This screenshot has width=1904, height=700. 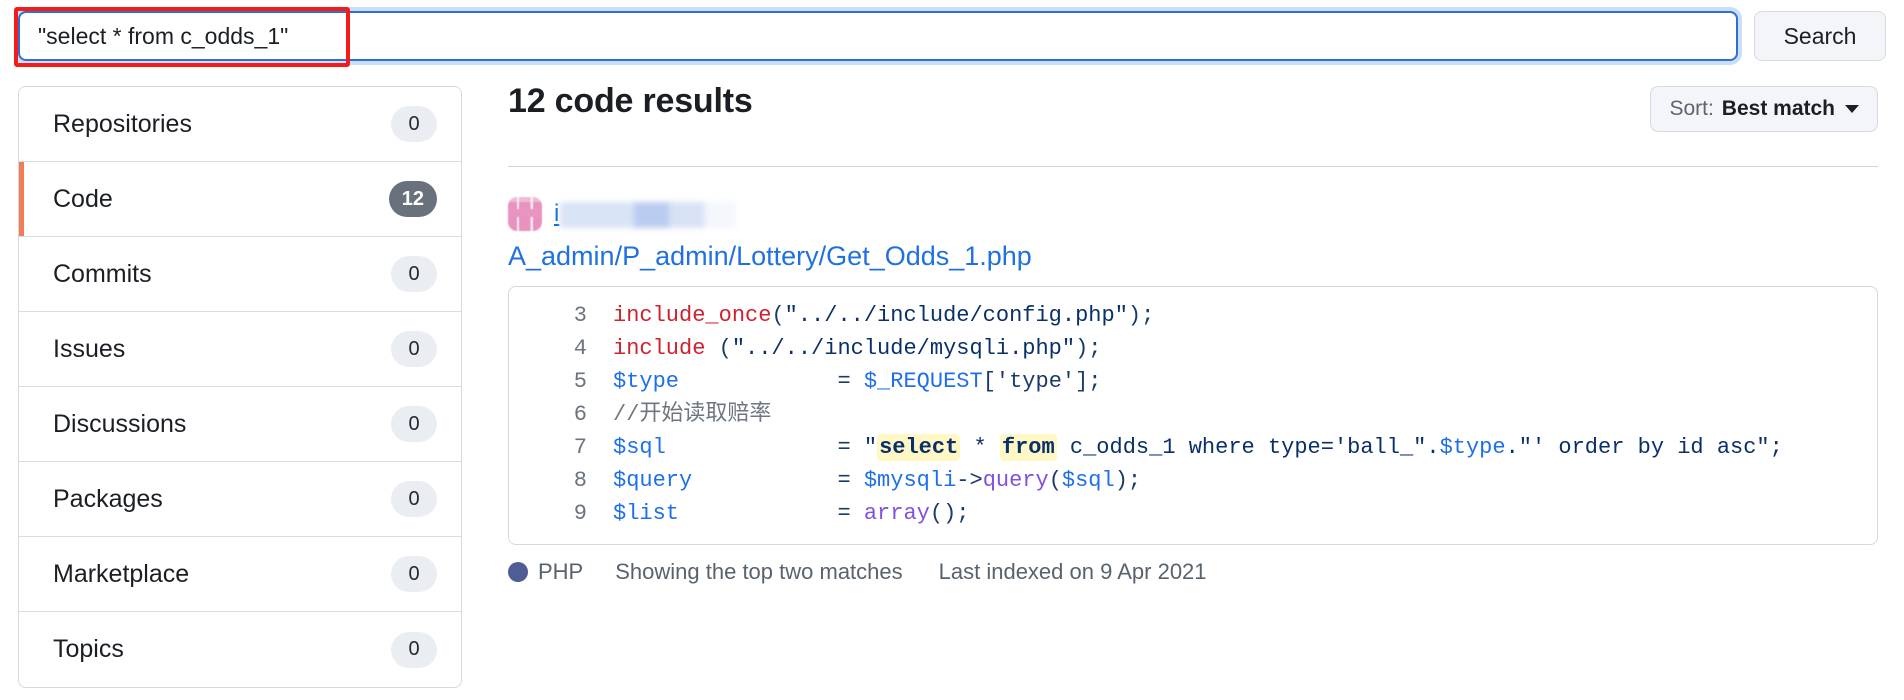 I want to click on code-token: "../../include/mysqli.php", so click(x=903, y=348).